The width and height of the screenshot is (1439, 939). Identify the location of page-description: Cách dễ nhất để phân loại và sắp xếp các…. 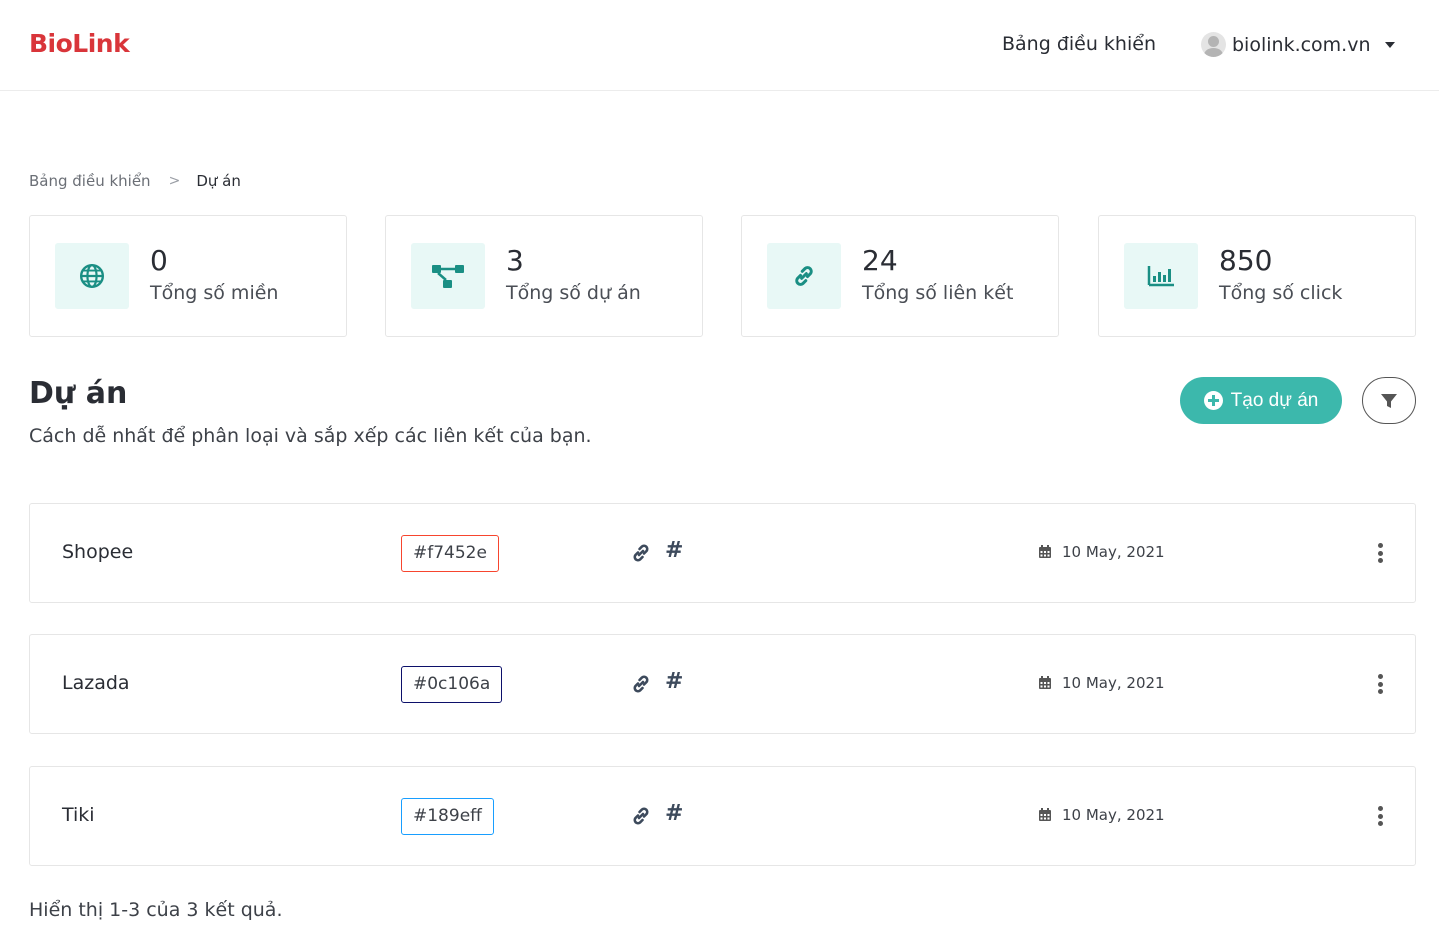
(310, 436).